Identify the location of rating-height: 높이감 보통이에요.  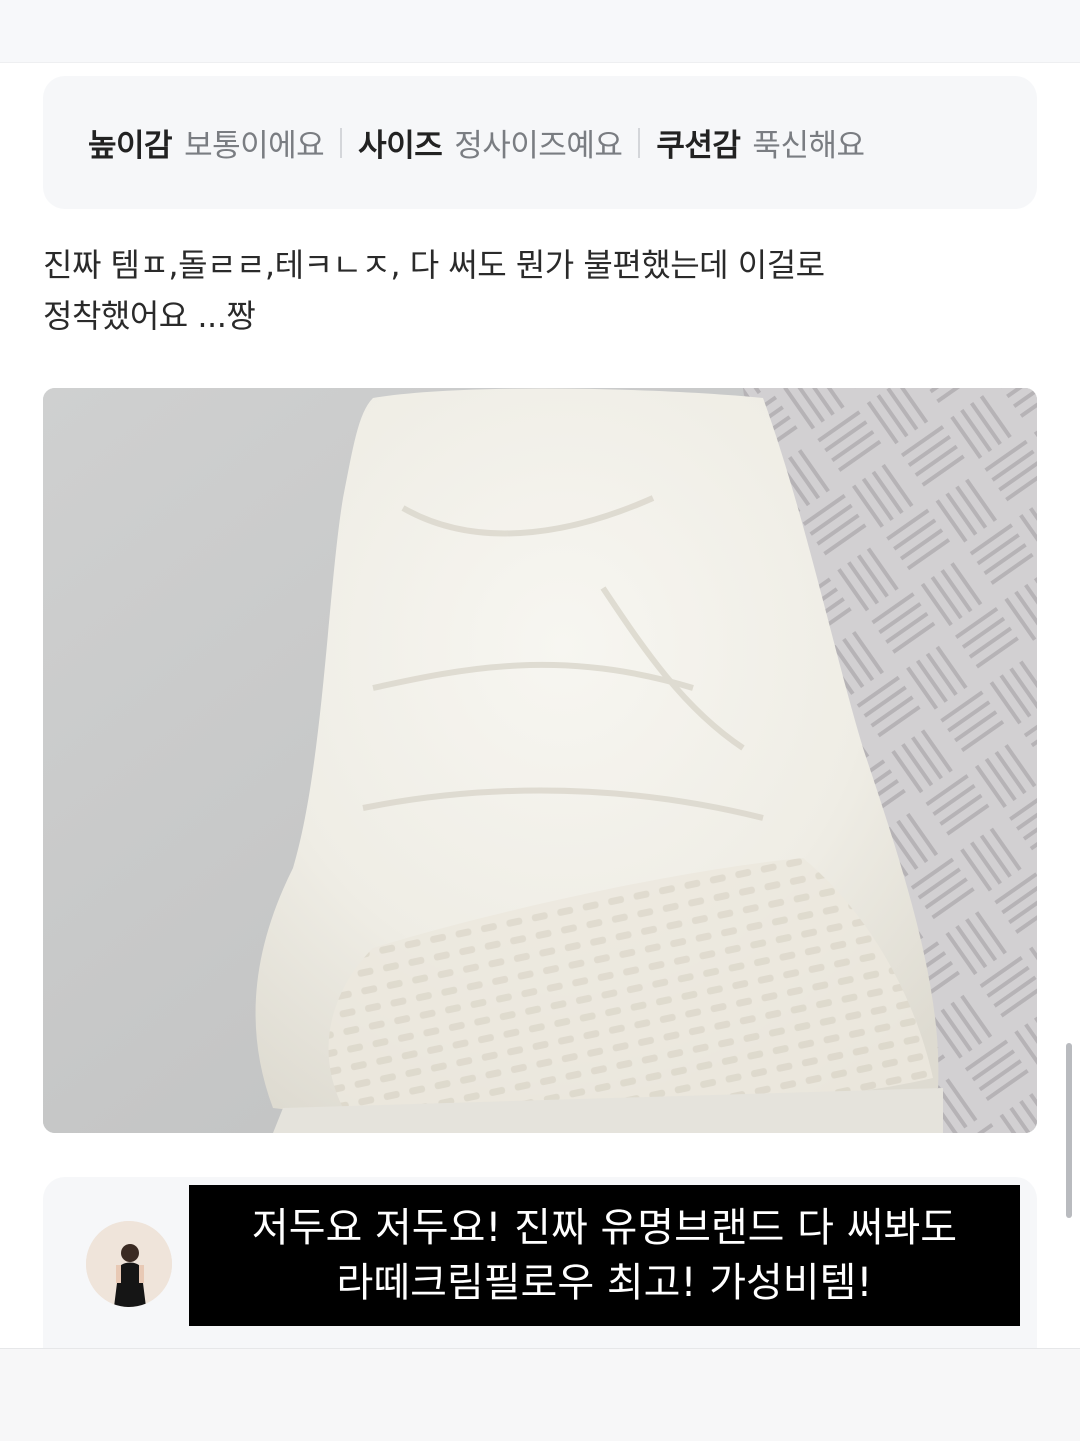
(206, 142).